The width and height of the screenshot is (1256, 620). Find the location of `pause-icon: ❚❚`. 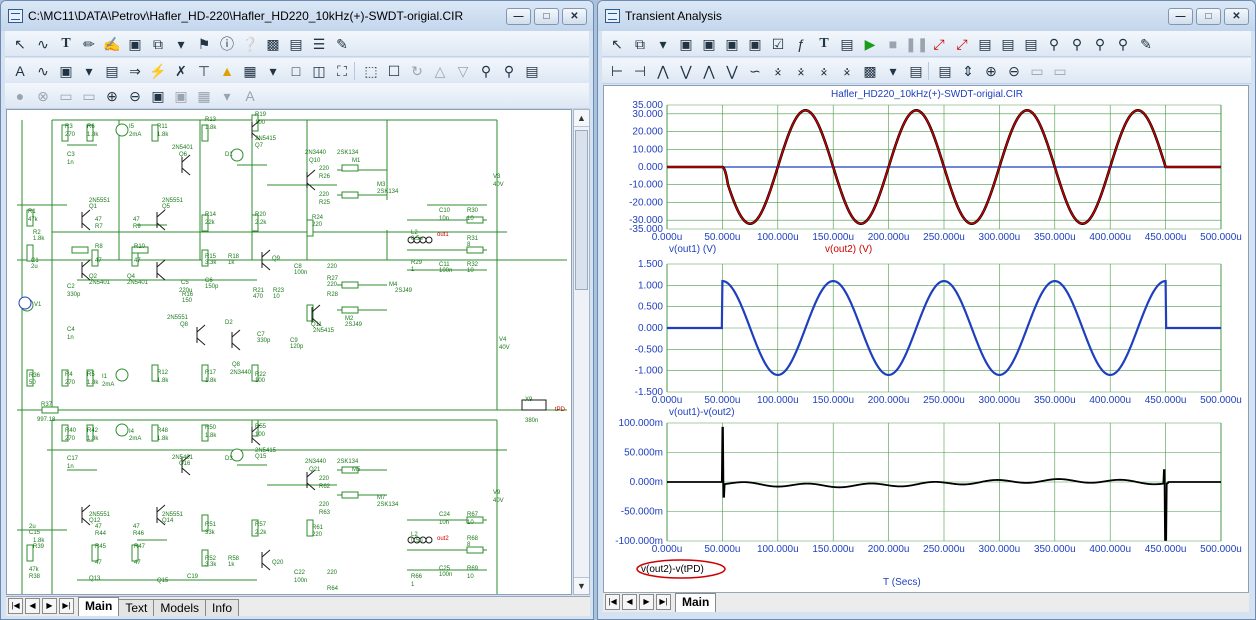

pause-icon: ❚❚ is located at coordinates (916, 44).